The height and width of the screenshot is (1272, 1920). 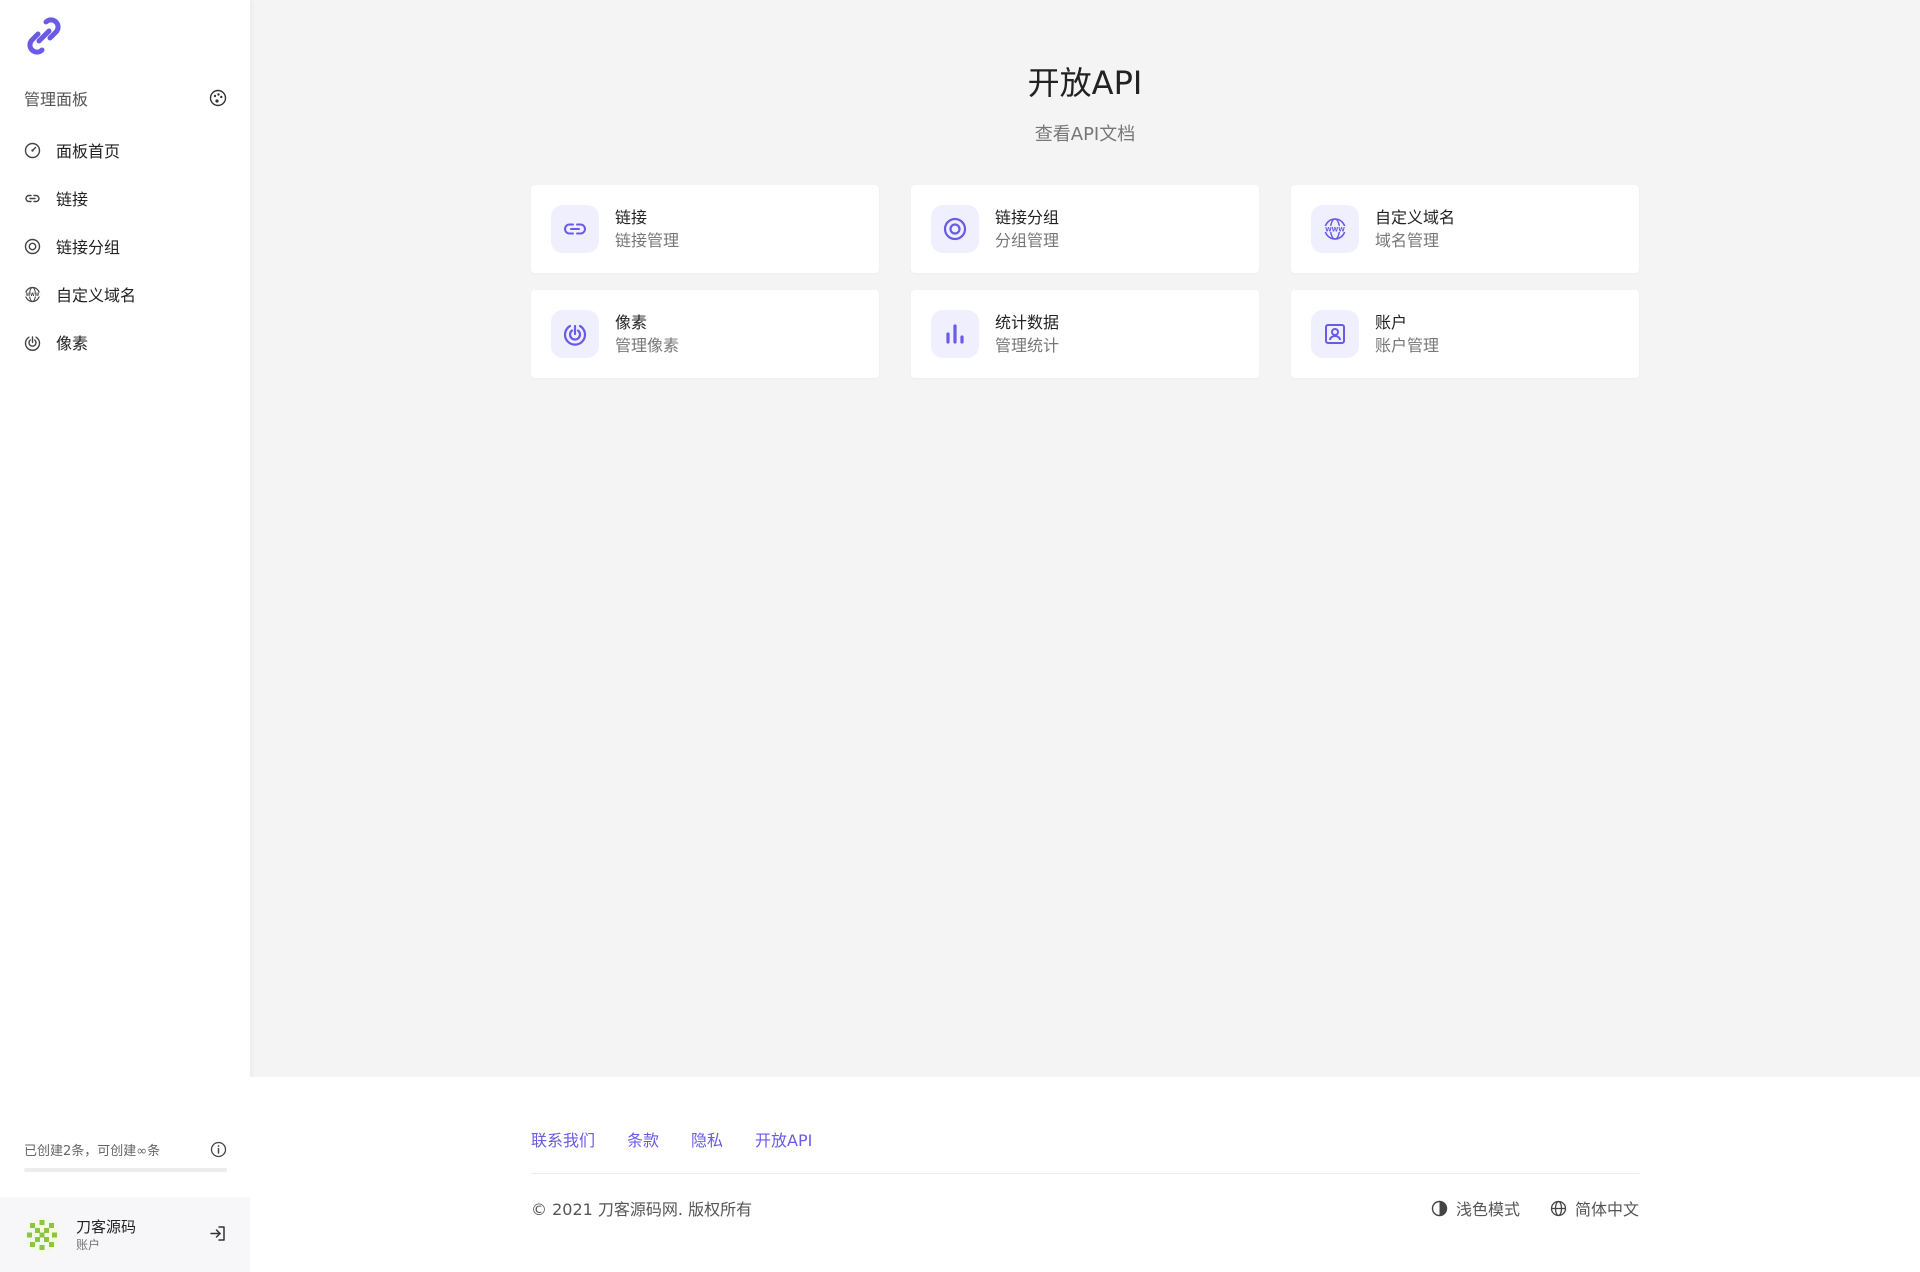 What do you see at coordinates (72, 199) in the screenshot?
I see `sidebar-item-label: 链接` at bounding box center [72, 199].